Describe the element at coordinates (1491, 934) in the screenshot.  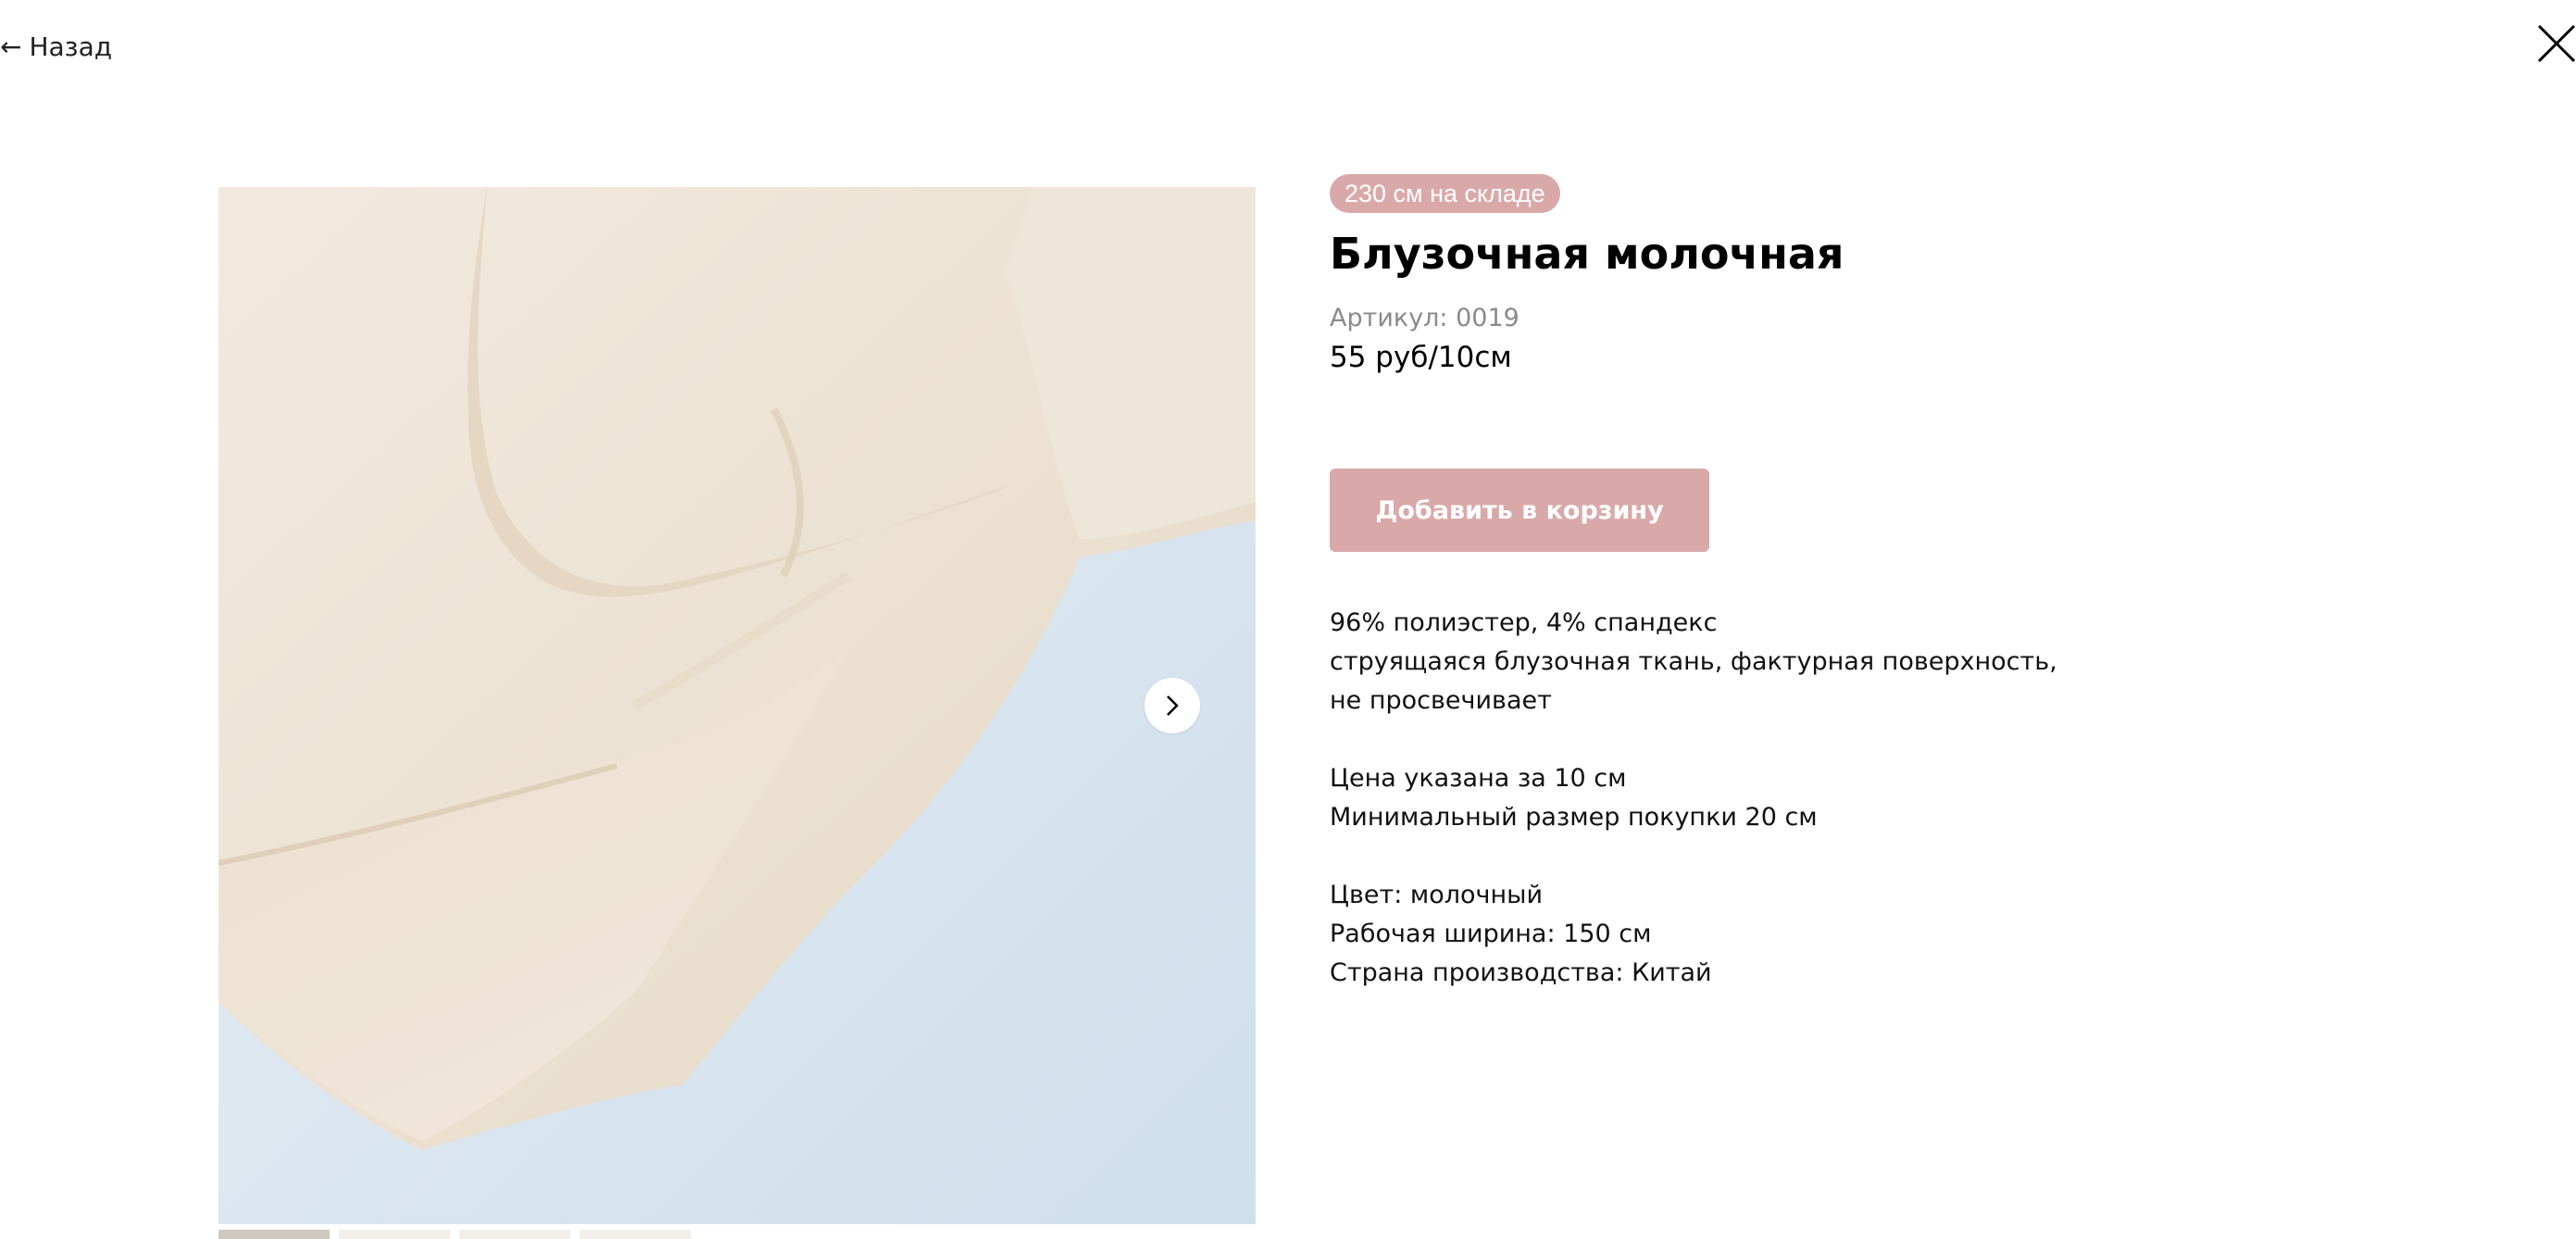
I see `width-text: Рабочая ширина: 150 см` at that location.